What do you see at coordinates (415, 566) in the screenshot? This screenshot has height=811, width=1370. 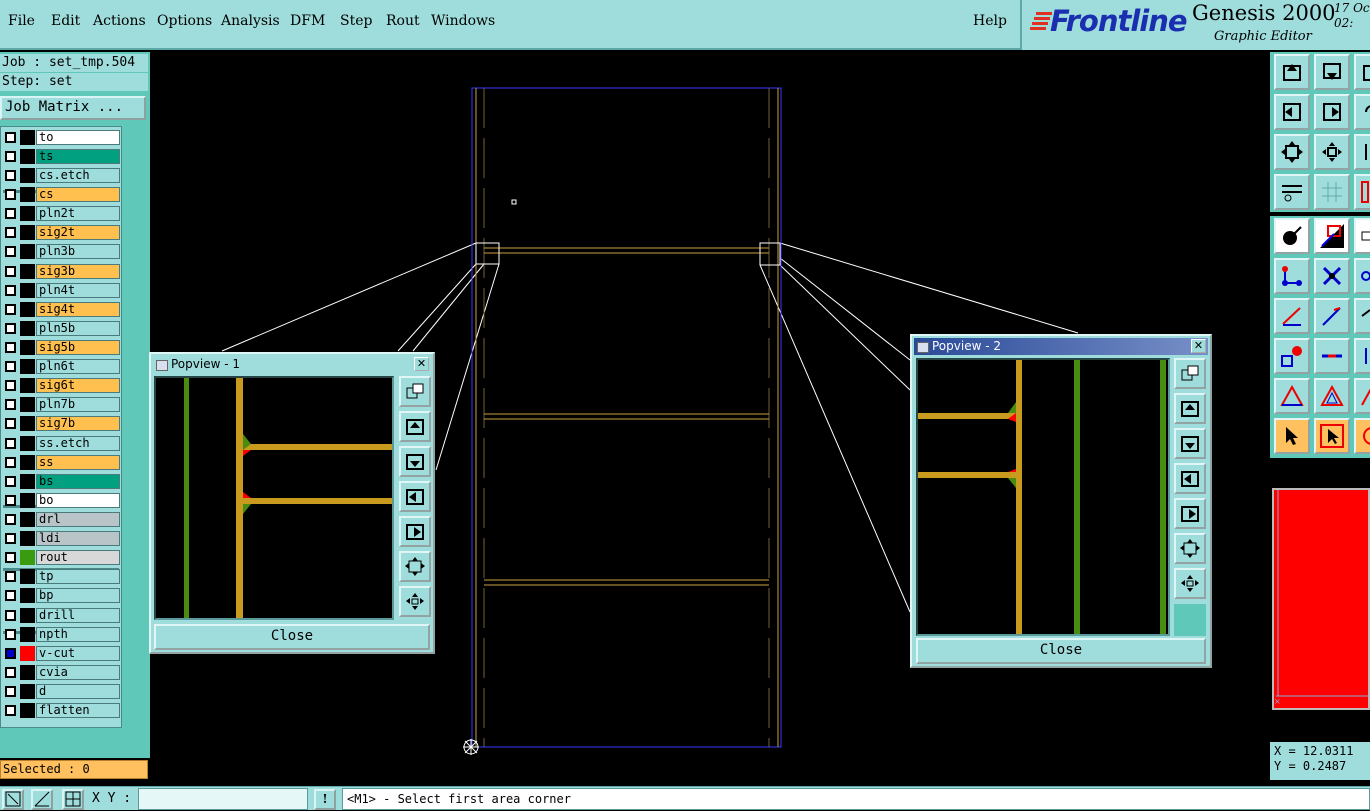 I see `popview-zoom-fit-button` at bounding box center [415, 566].